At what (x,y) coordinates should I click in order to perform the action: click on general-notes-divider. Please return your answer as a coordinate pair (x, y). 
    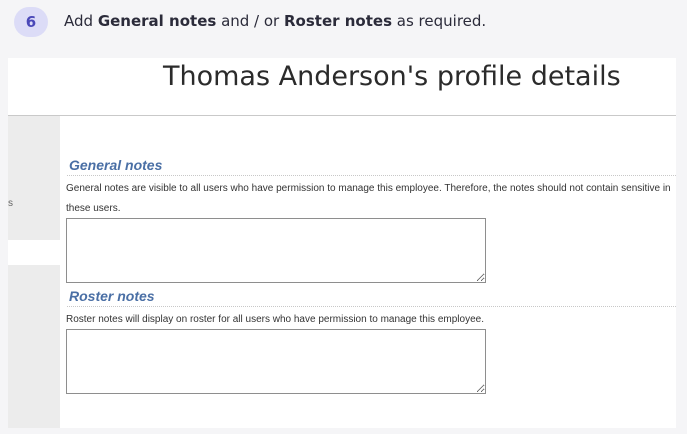
    Looking at the image, I should click on (371, 175).